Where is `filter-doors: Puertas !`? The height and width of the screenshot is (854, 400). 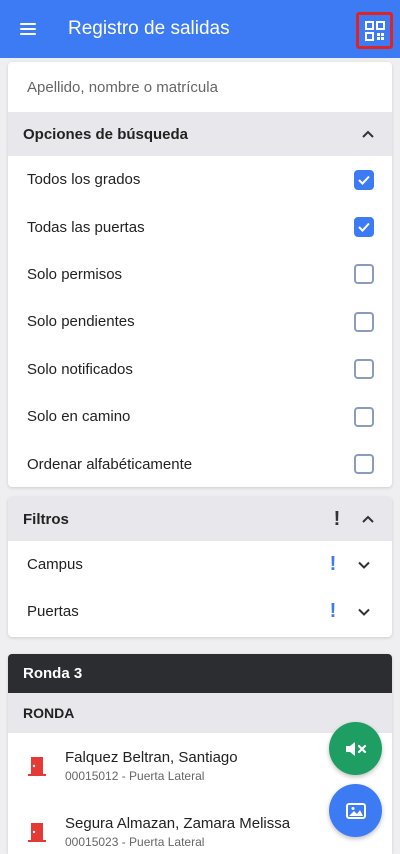
filter-doors: Puertas ! is located at coordinates (200, 611).